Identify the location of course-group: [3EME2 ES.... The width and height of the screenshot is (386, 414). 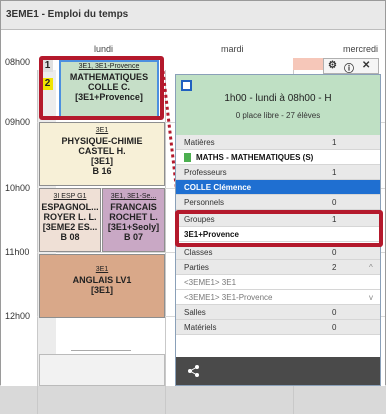
(70, 227).